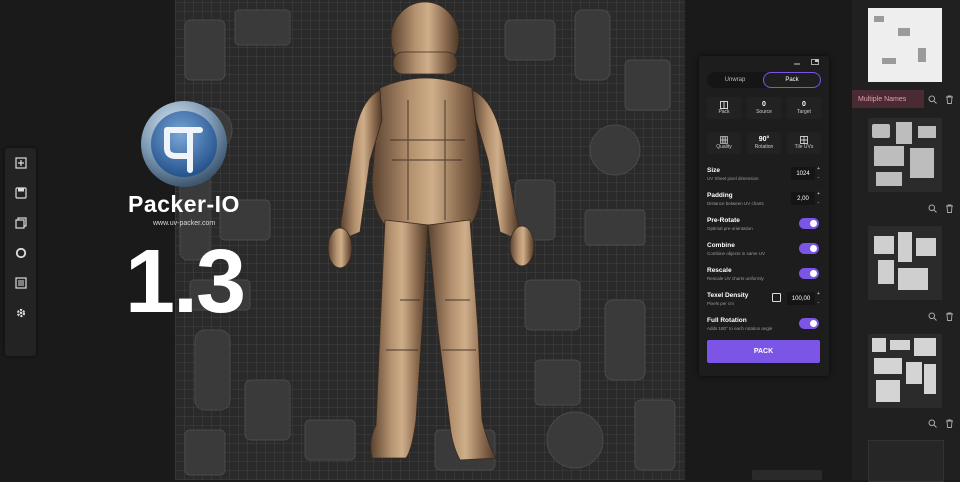 Image resolution: width=960 pixels, height=482 pixels. What do you see at coordinates (719, 270) in the screenshot?
I see `rescale-title: Rescale` at bounding box center [719, 270].